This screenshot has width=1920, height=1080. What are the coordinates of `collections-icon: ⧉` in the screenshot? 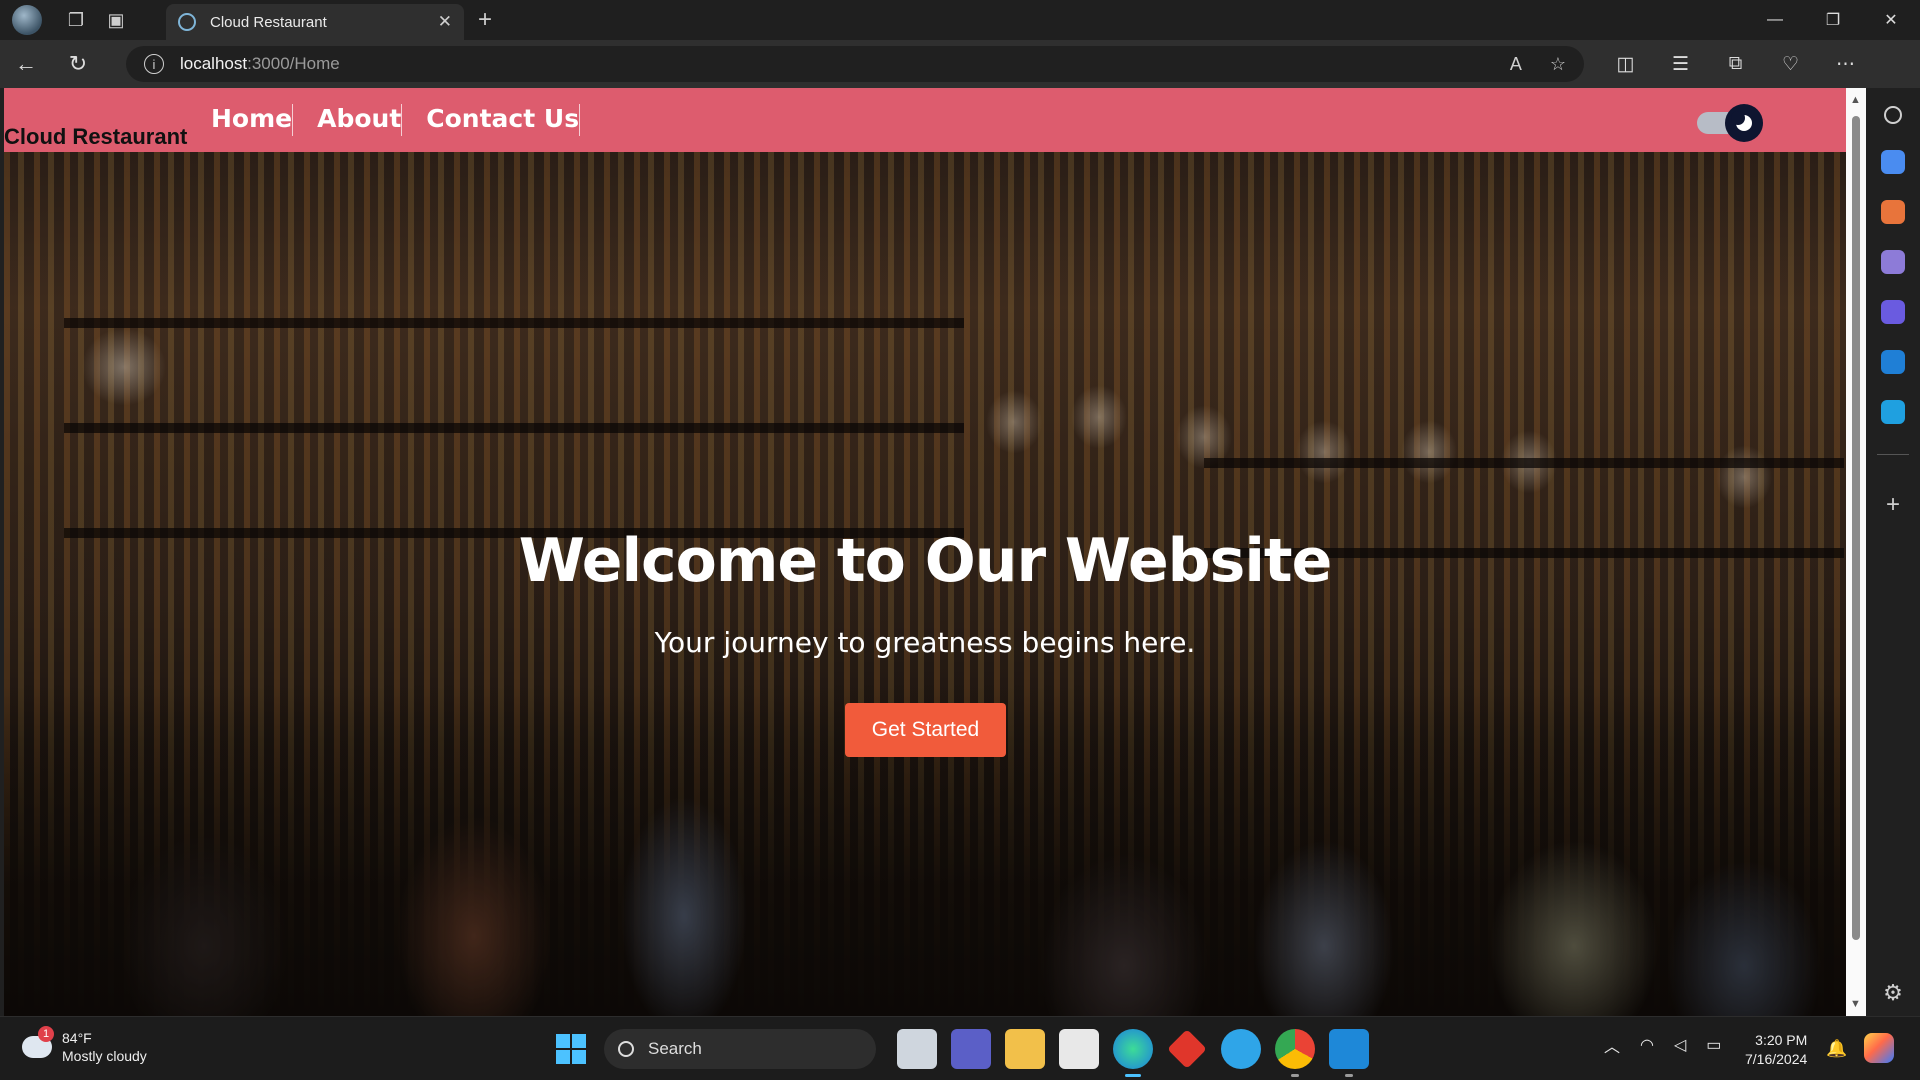 It's located at (1735, 64).